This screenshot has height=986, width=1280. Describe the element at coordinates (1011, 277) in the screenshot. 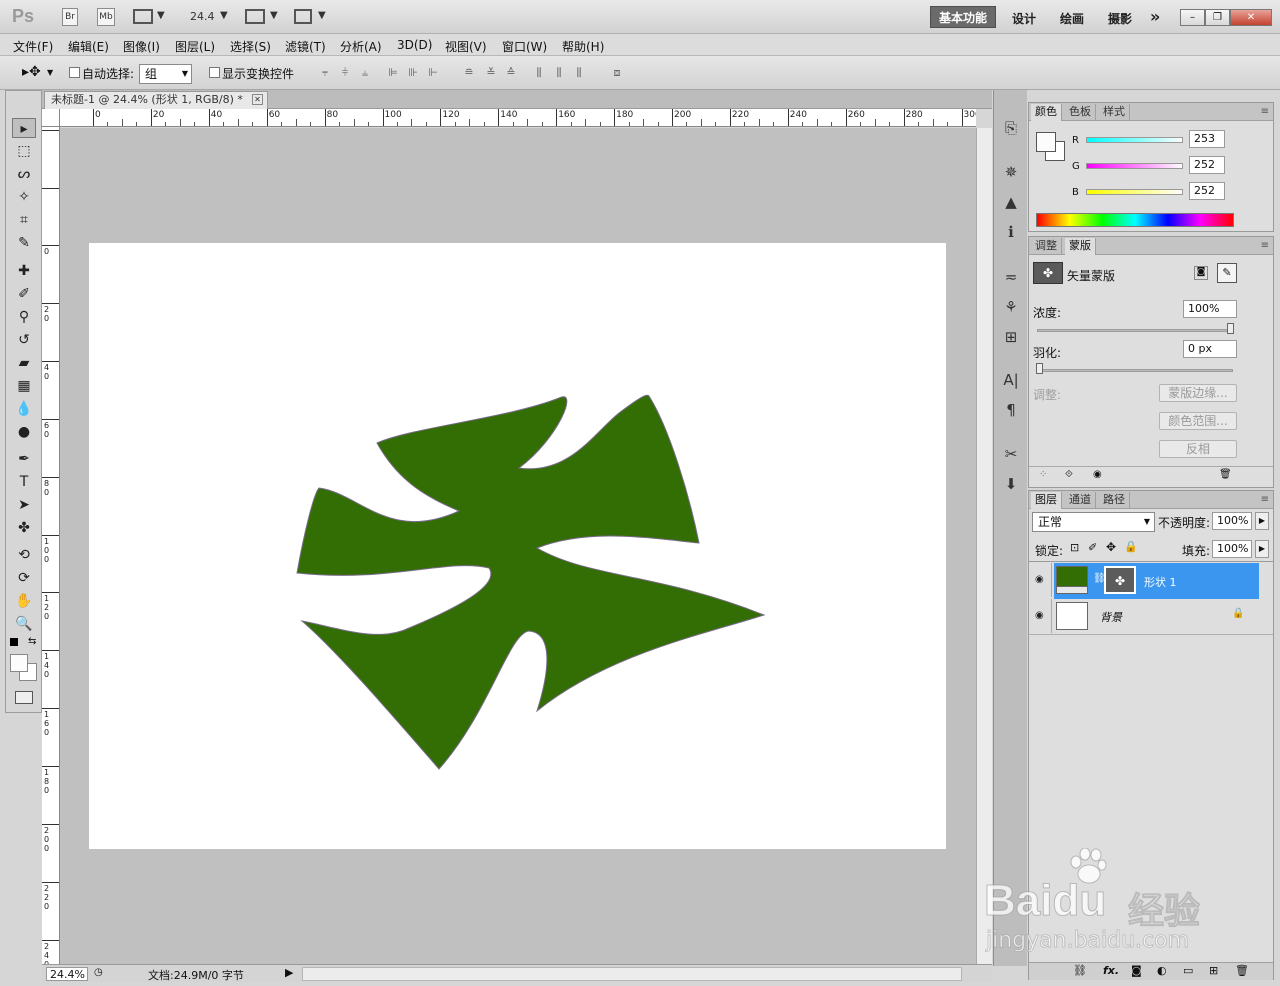

I see `brush-presets-icon: ≂` at that location.